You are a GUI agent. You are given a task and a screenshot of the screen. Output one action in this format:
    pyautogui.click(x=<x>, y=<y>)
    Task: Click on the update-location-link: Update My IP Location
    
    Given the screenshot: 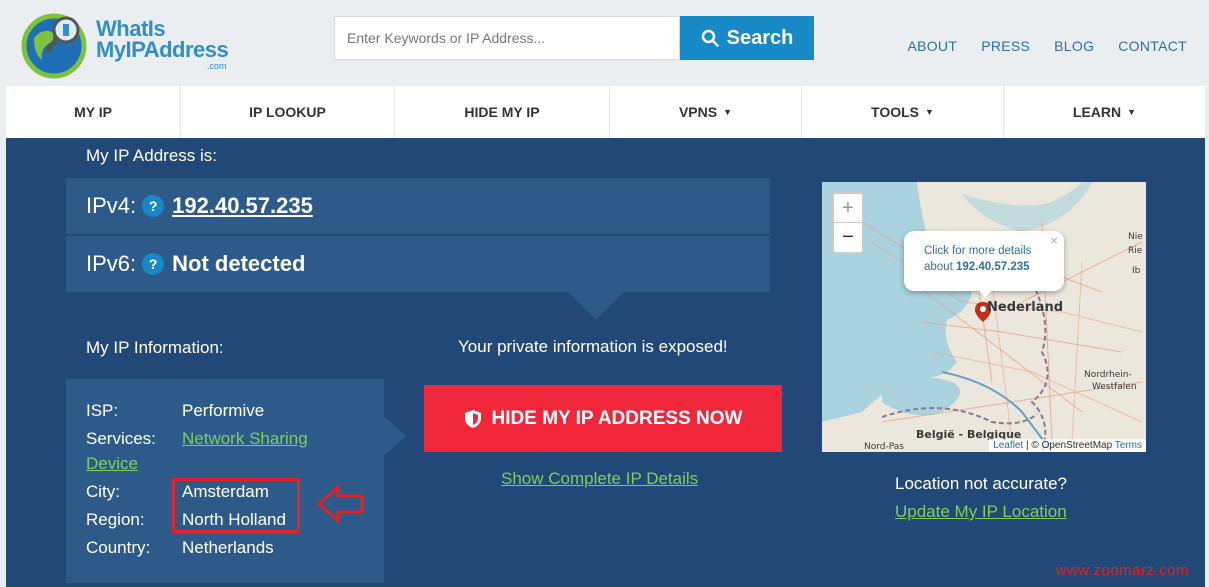 What is the action you would take?
    pyautogui.click(x=981, y=512)
    